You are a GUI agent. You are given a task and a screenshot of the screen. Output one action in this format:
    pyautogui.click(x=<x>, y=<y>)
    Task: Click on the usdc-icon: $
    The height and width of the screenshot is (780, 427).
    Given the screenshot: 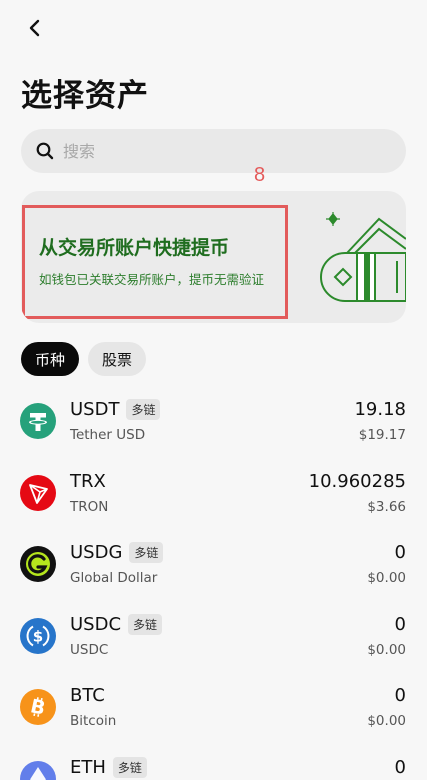 What is the action you would take?
    pyautogui.click(x=38, y=635)
    